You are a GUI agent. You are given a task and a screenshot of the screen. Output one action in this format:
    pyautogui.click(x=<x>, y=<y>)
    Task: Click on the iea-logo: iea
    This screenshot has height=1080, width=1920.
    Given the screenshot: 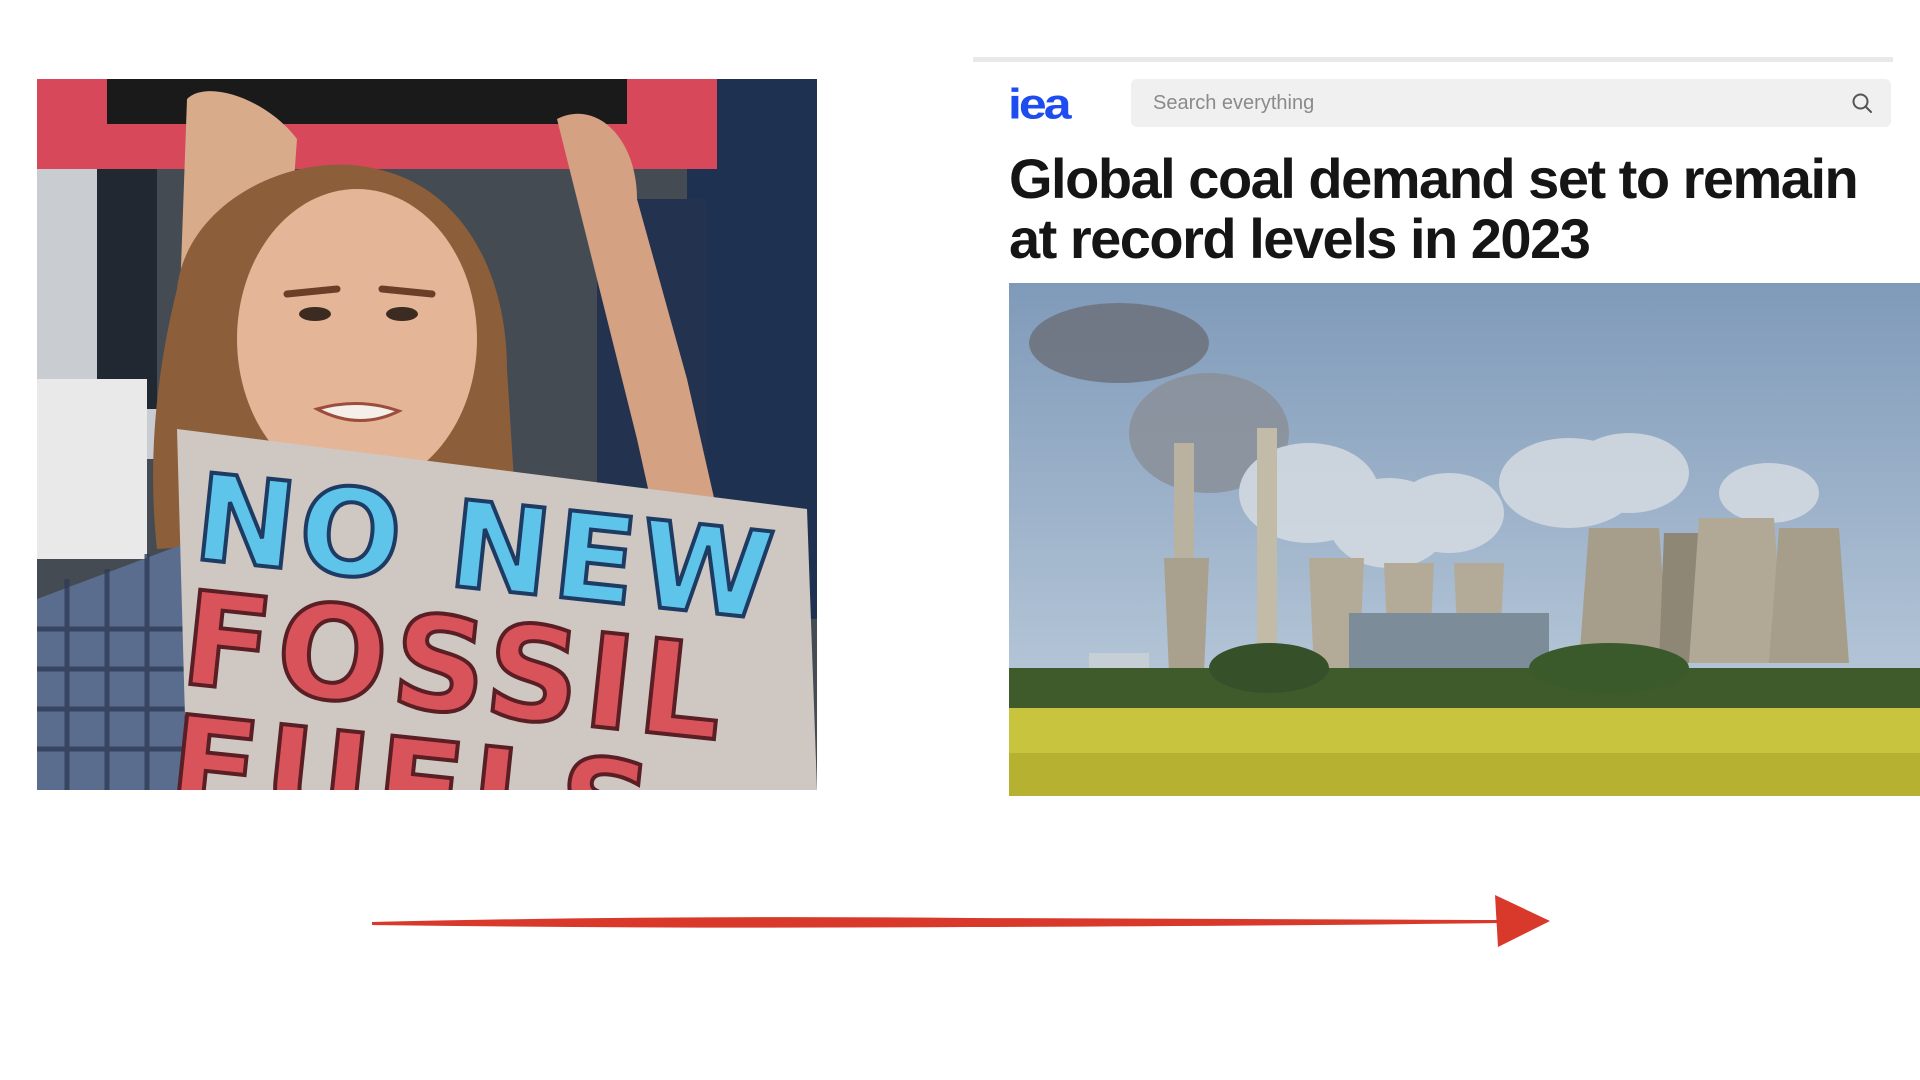 What is the action you would take?
    pyautogui.click(x=1039, y=104)
    